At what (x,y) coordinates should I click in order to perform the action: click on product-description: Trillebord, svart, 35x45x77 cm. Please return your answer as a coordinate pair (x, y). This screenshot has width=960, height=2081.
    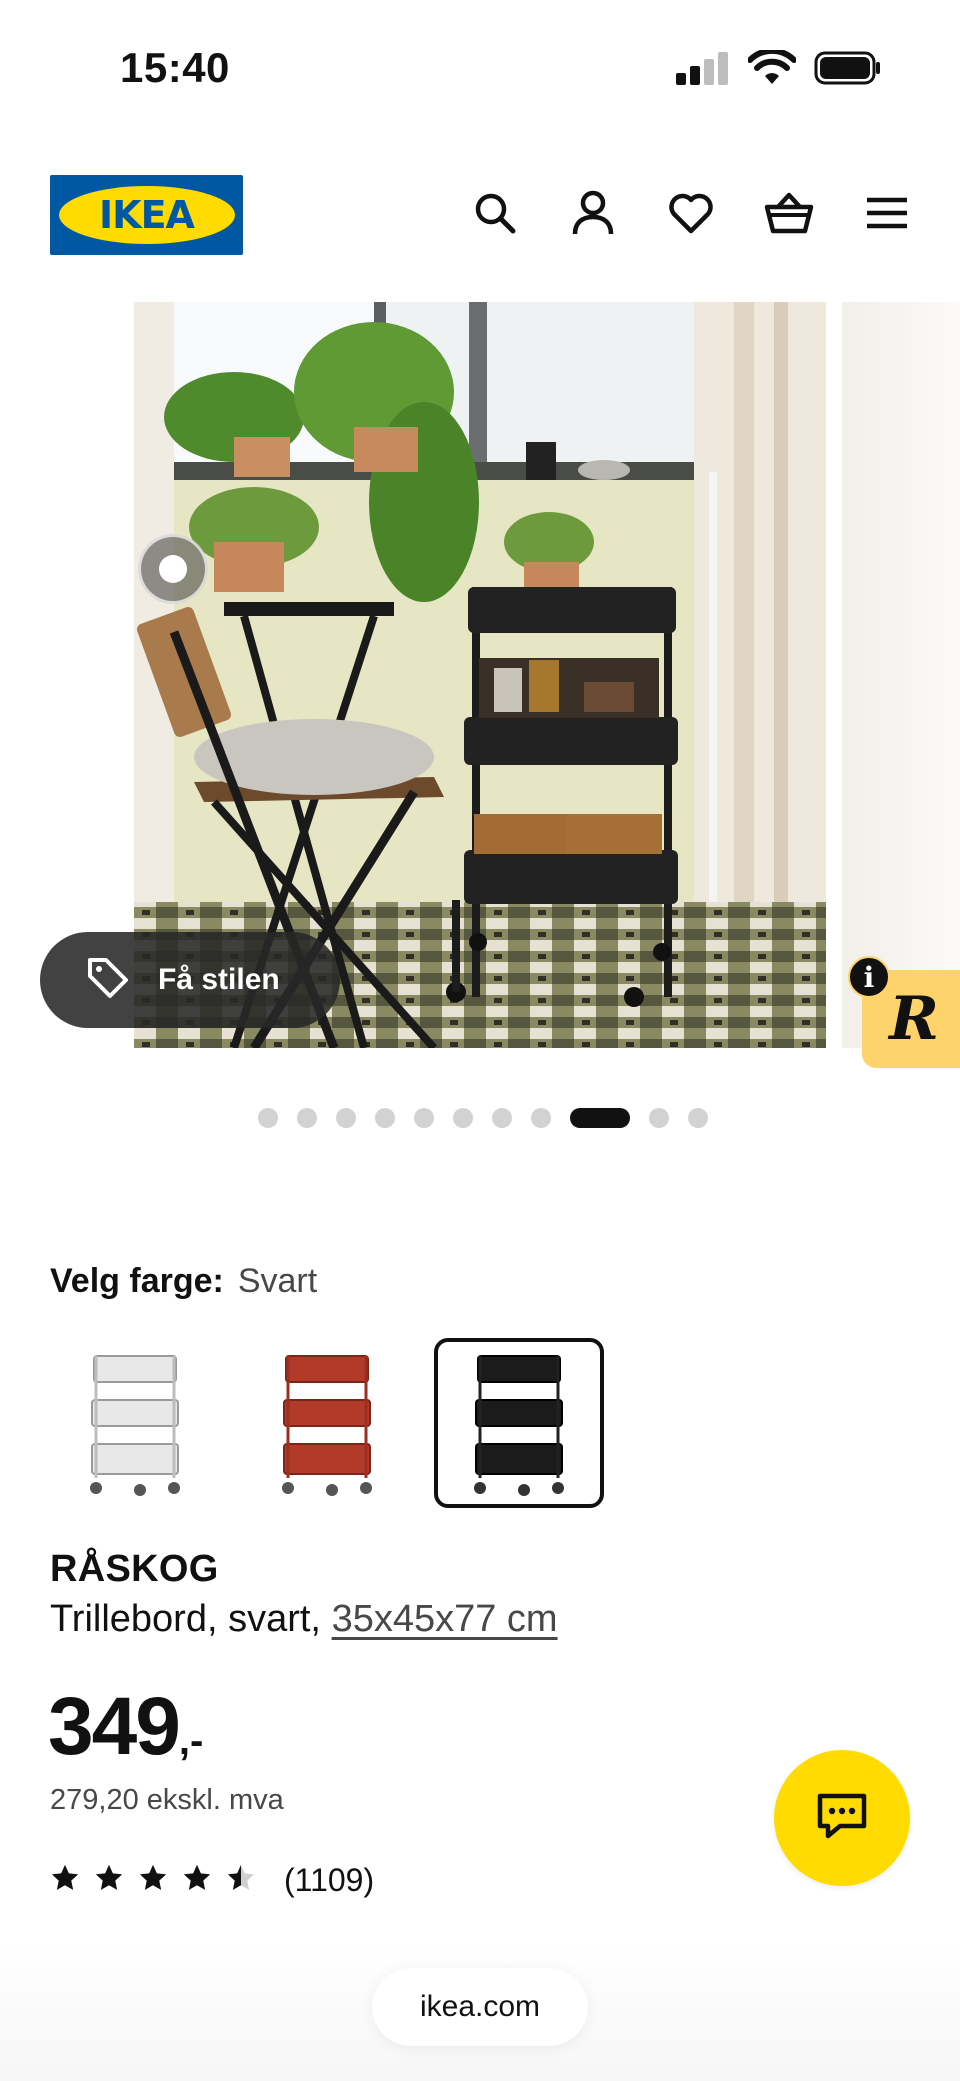
    Looking at the image, I should click on (304, 1619).